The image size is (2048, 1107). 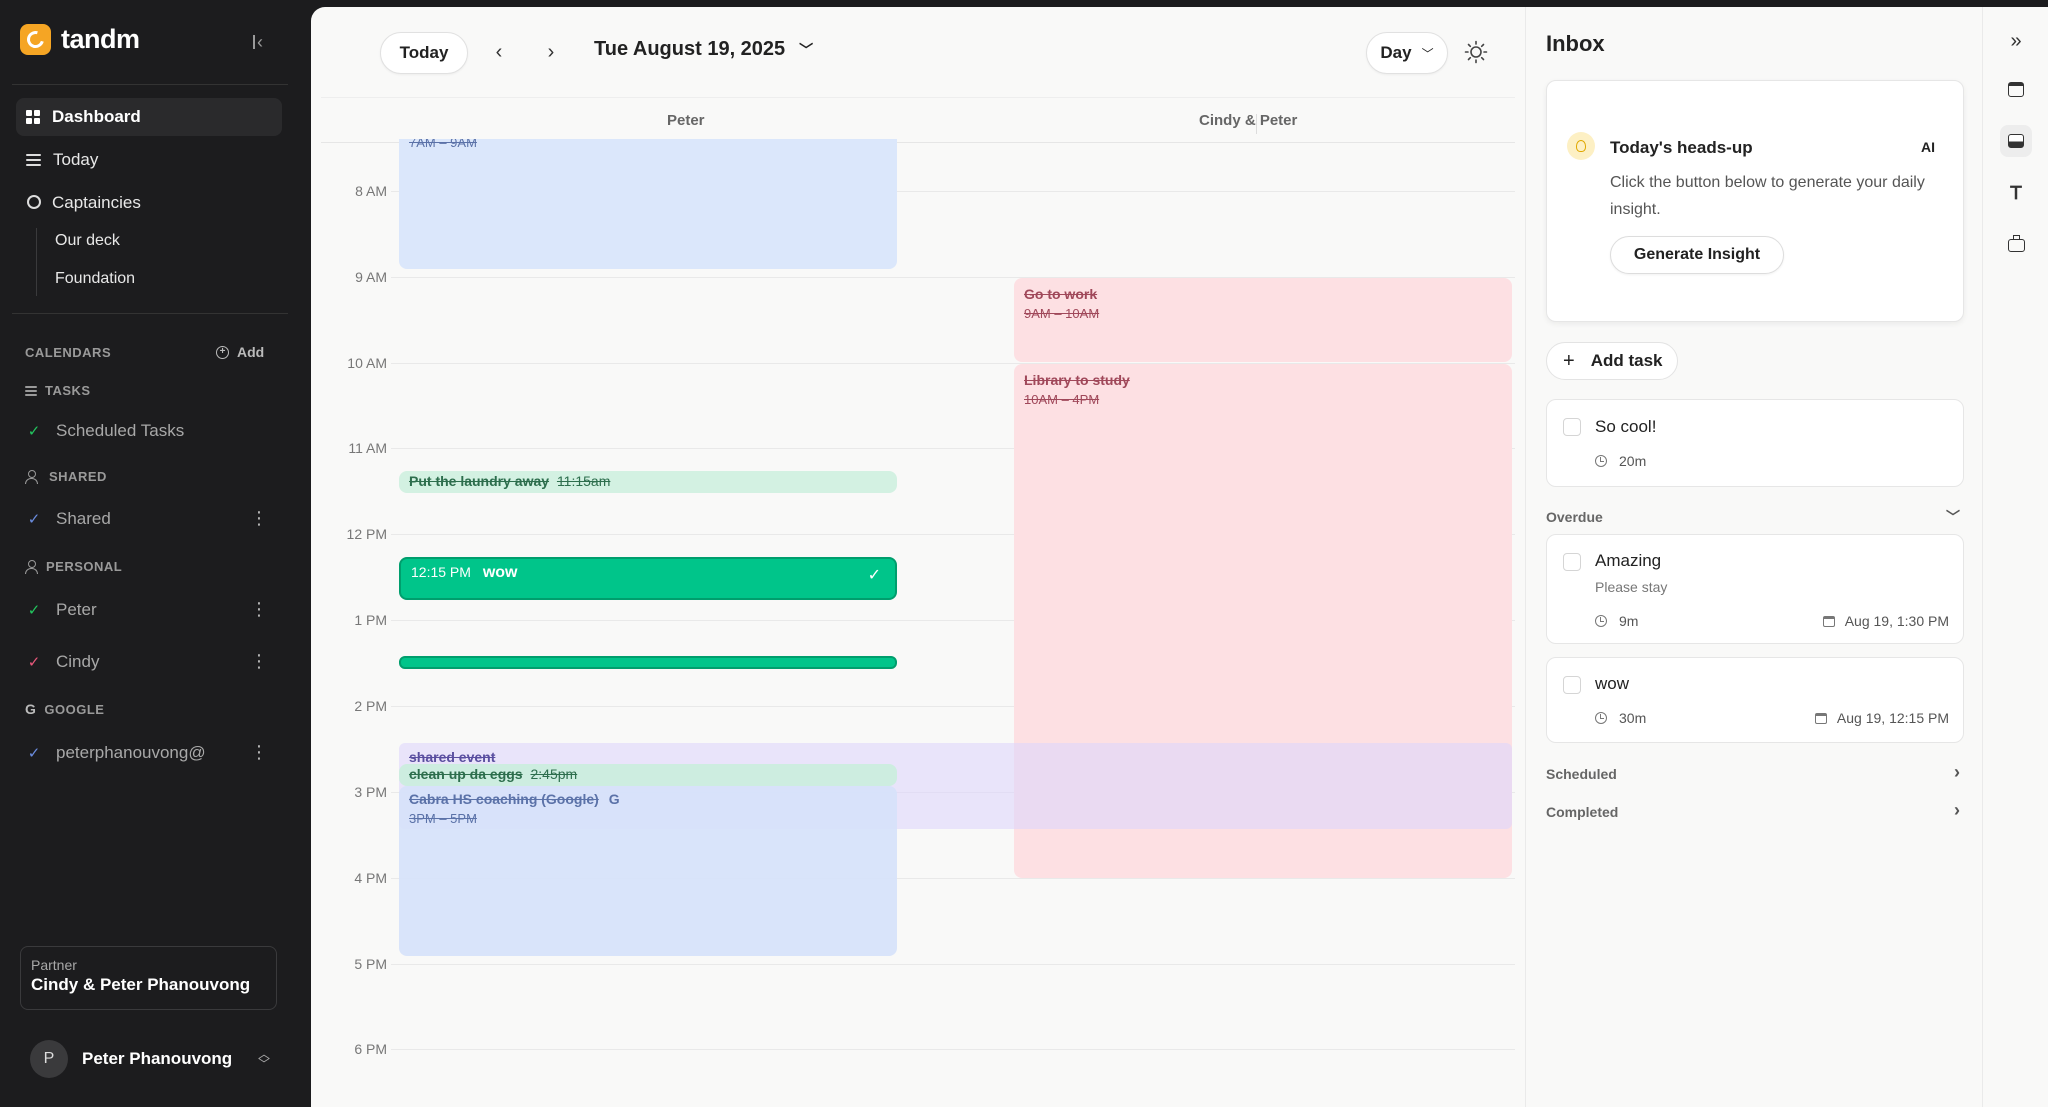 I want to click on tree-line, so click(x=36, y=262).